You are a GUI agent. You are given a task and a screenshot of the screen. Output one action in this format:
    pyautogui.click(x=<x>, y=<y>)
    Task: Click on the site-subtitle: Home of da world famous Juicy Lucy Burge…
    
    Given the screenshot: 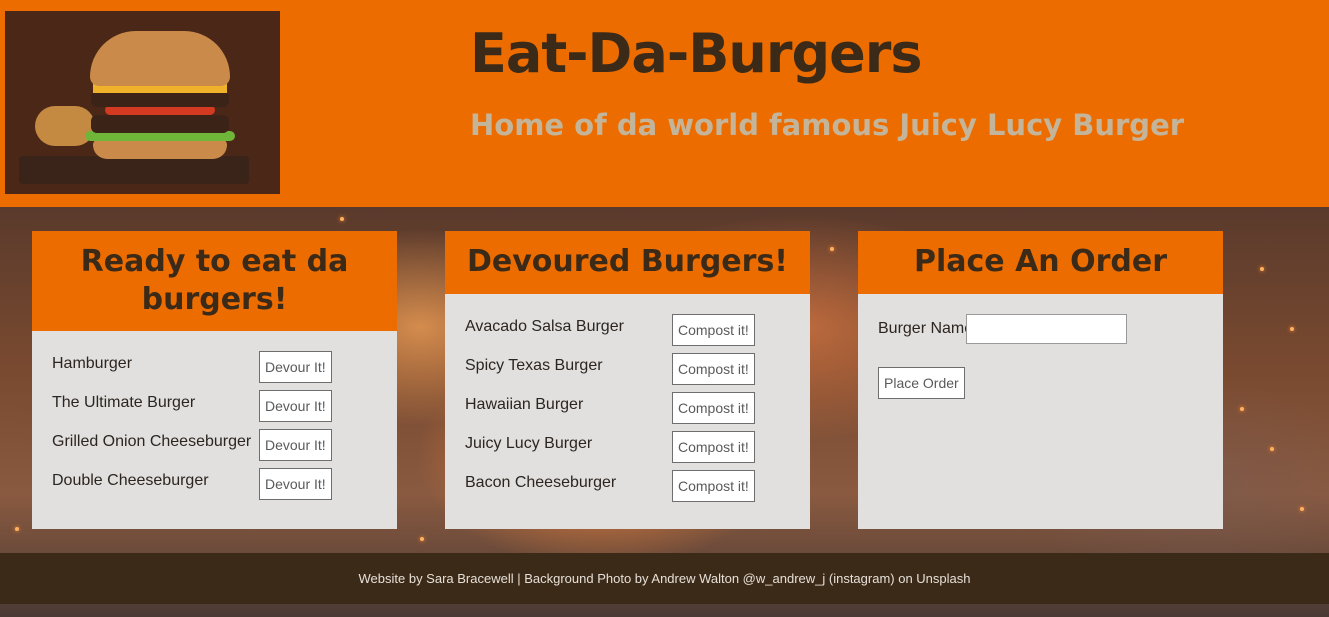 What is the action you would take?
    pyautogui.click(x=827, y=125)
    